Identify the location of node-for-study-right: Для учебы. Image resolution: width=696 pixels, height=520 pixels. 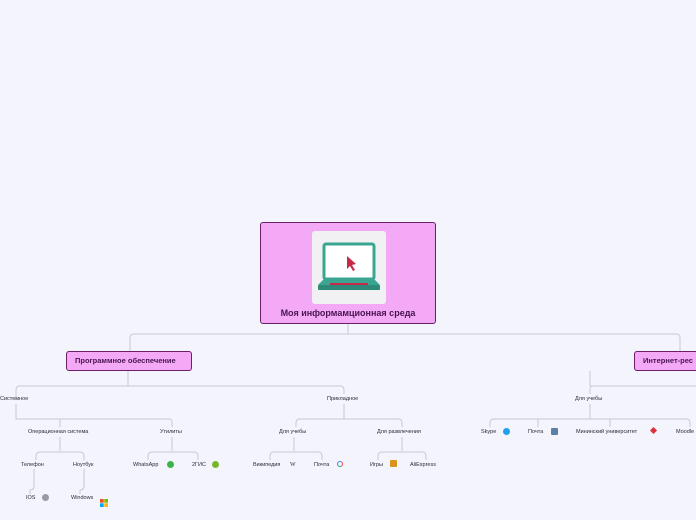
(588, 399).